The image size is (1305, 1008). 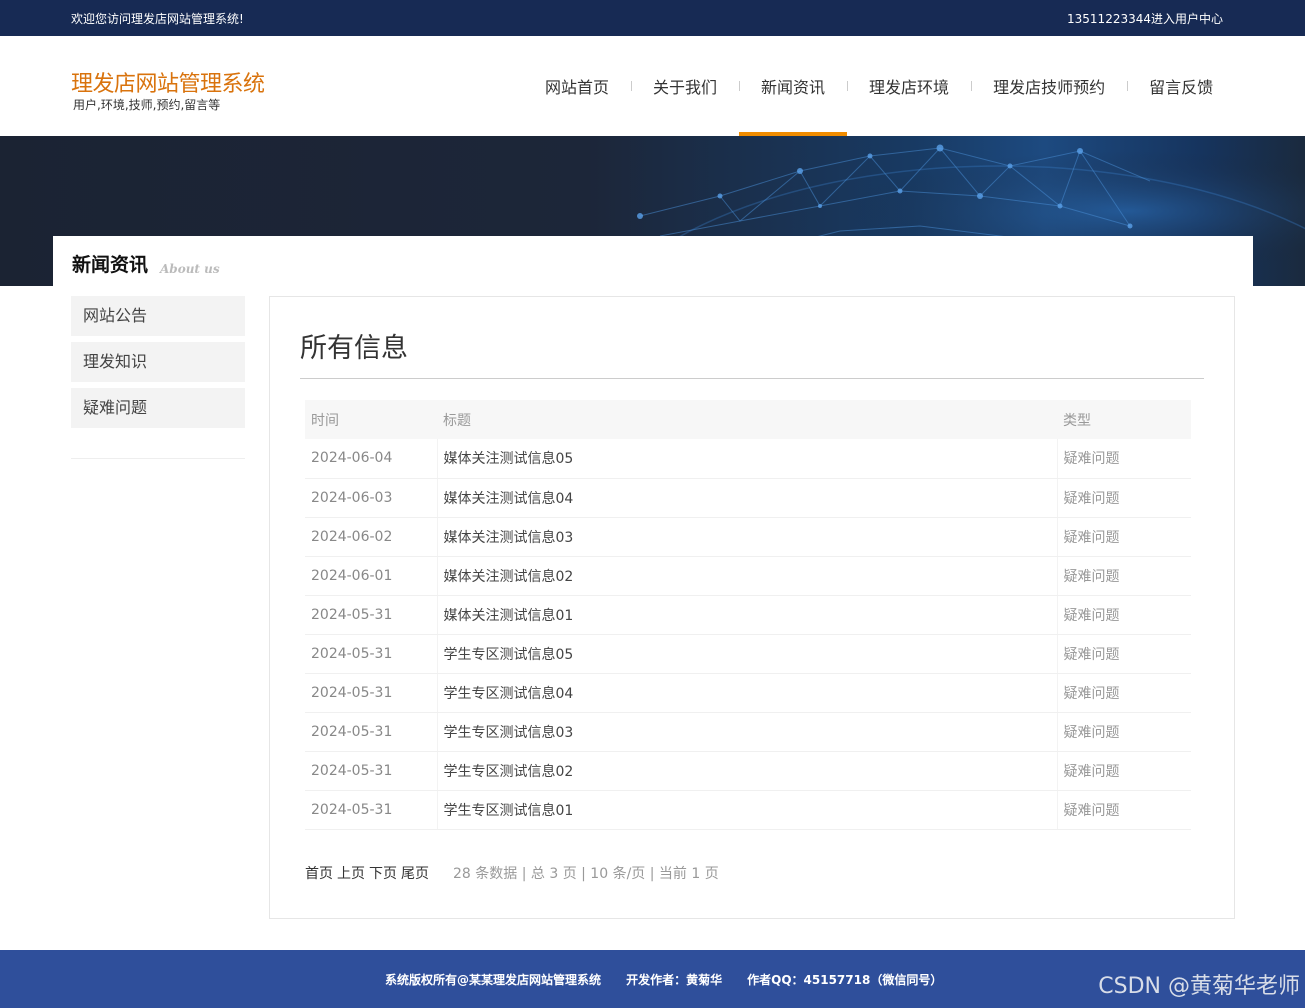 I want to click on sidebar-item-hair-knowledge: 理发知识, so click(x=158, y=362).